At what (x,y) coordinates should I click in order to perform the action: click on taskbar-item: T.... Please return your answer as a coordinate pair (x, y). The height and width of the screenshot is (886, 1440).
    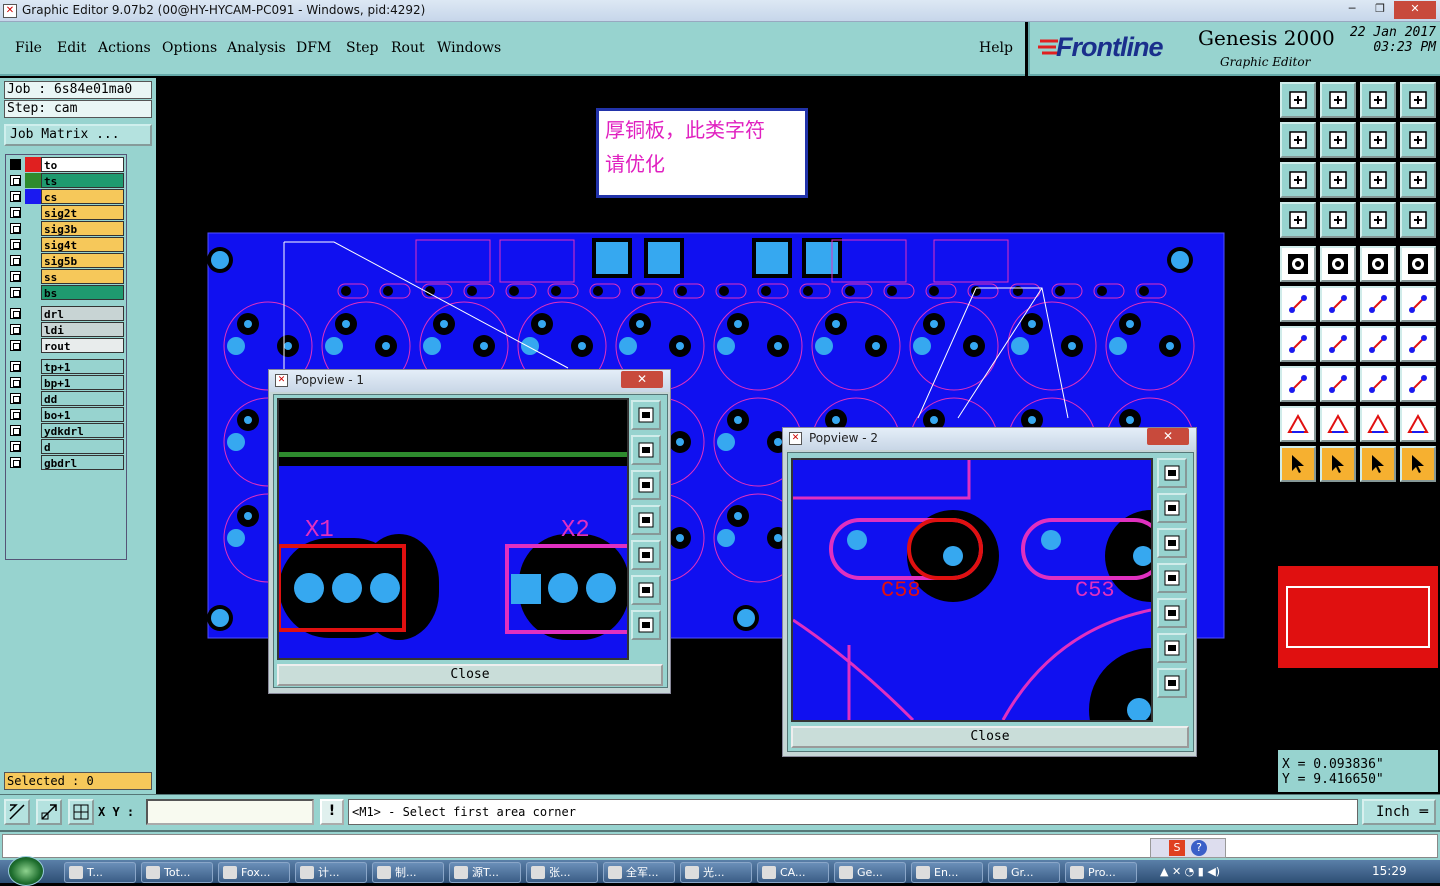
    Looking at the image, I should click on (100, 872).